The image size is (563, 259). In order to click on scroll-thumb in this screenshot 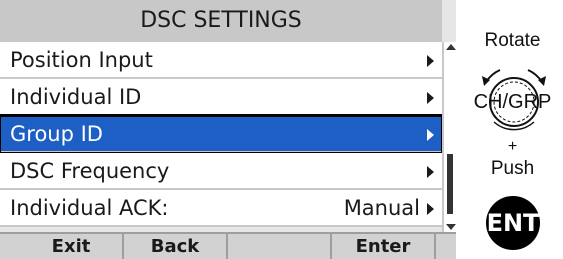, I will do `click(450, 184)`.